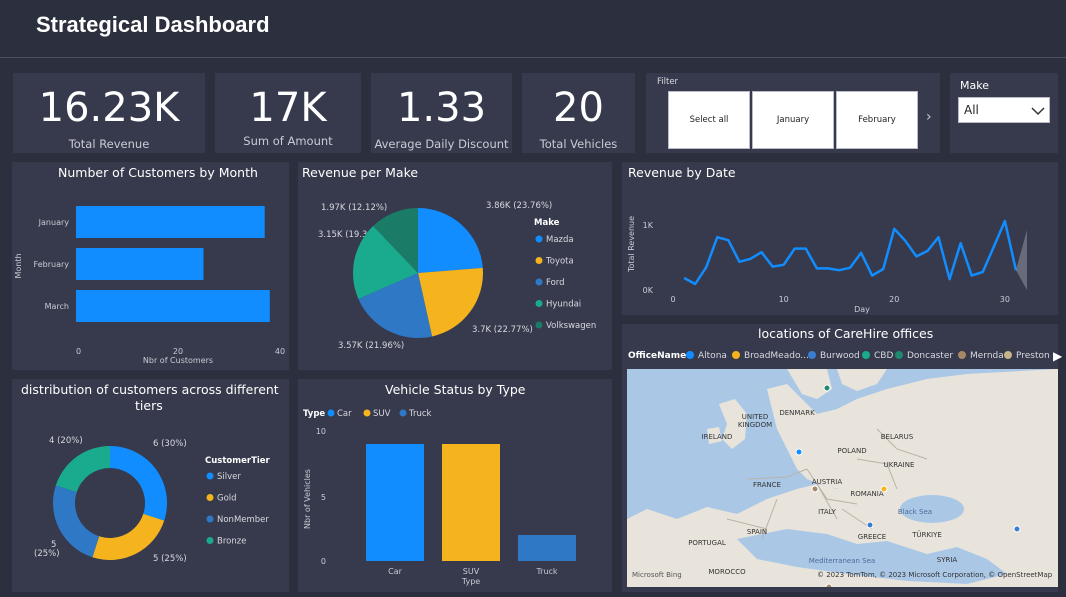 The width and height of the screenshot is (1066, 597). What do you see at coordinates (915, 512) in the screenshot?
I see `map-place-label: Black Sea` at bounding box center [915, 512].